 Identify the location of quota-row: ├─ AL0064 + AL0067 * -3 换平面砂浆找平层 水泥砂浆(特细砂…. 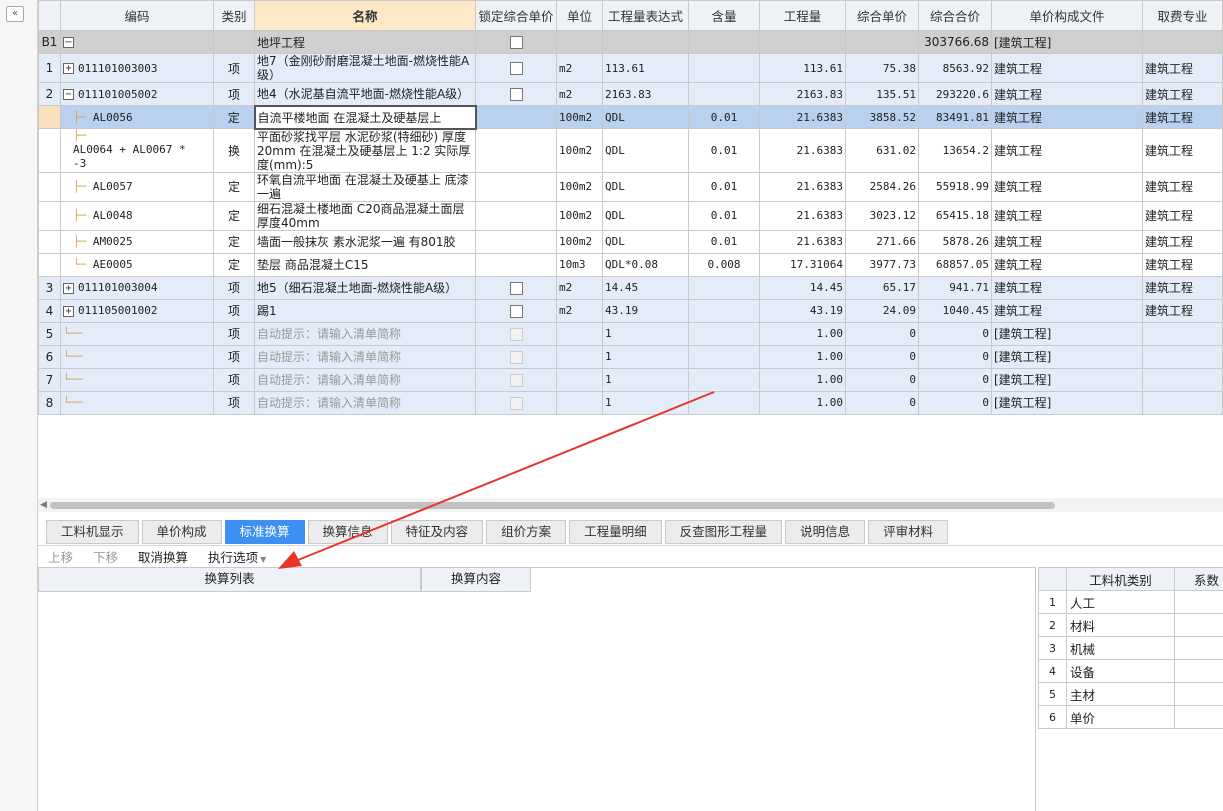
(630, 150).